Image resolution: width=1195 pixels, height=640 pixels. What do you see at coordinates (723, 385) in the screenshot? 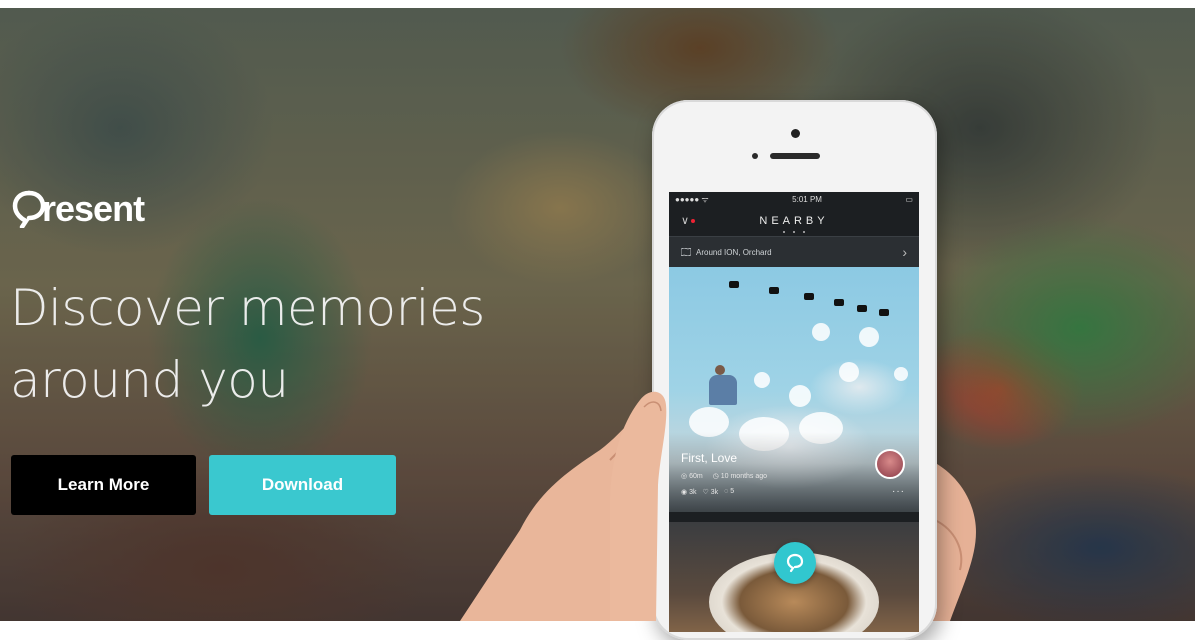
I see `card-photo-subject` at bounding box center [723, 385].